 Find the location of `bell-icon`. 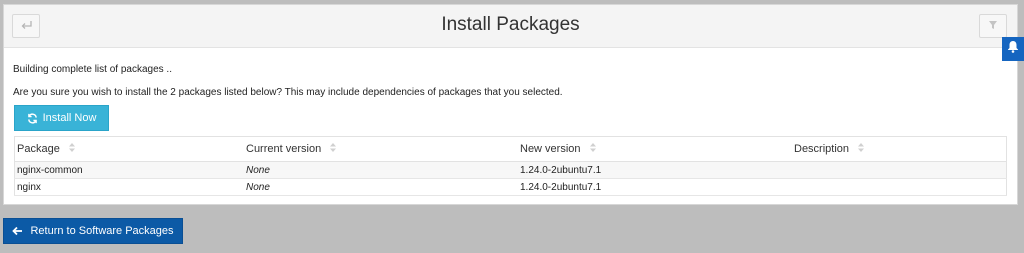

bell-icon is located at coordinates (1013, 49).